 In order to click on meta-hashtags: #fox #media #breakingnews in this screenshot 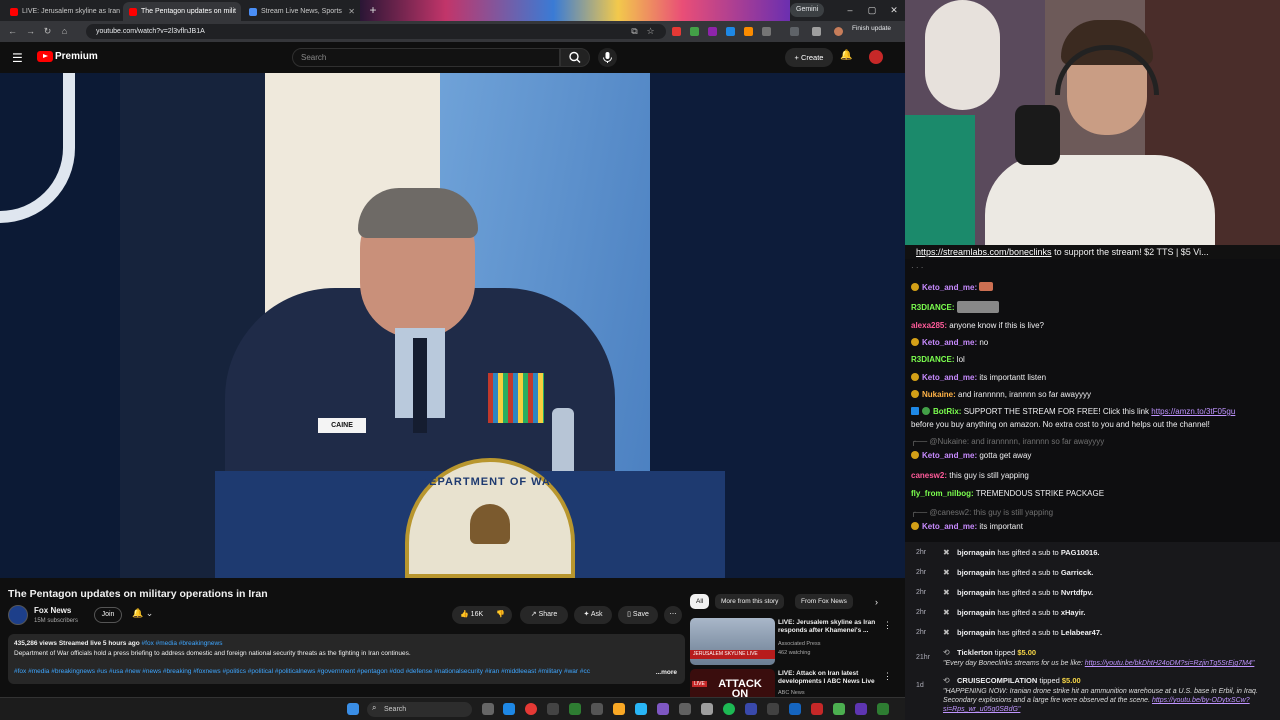, I will do `click(182, 643)`.